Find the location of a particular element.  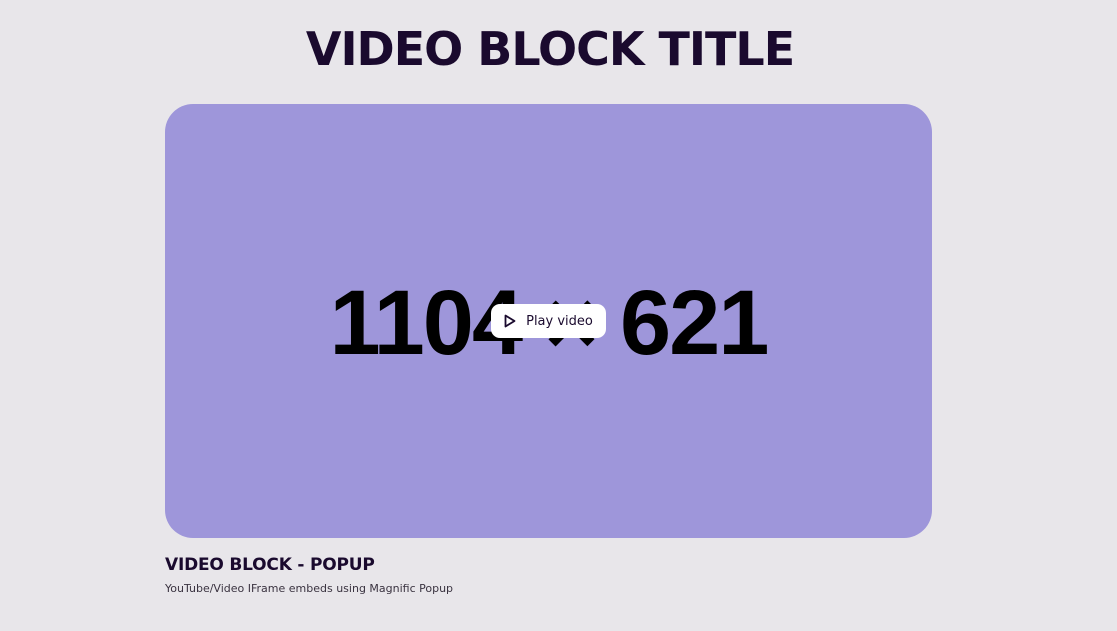

play-video-label: Play video is located at coordinates (559, 321).